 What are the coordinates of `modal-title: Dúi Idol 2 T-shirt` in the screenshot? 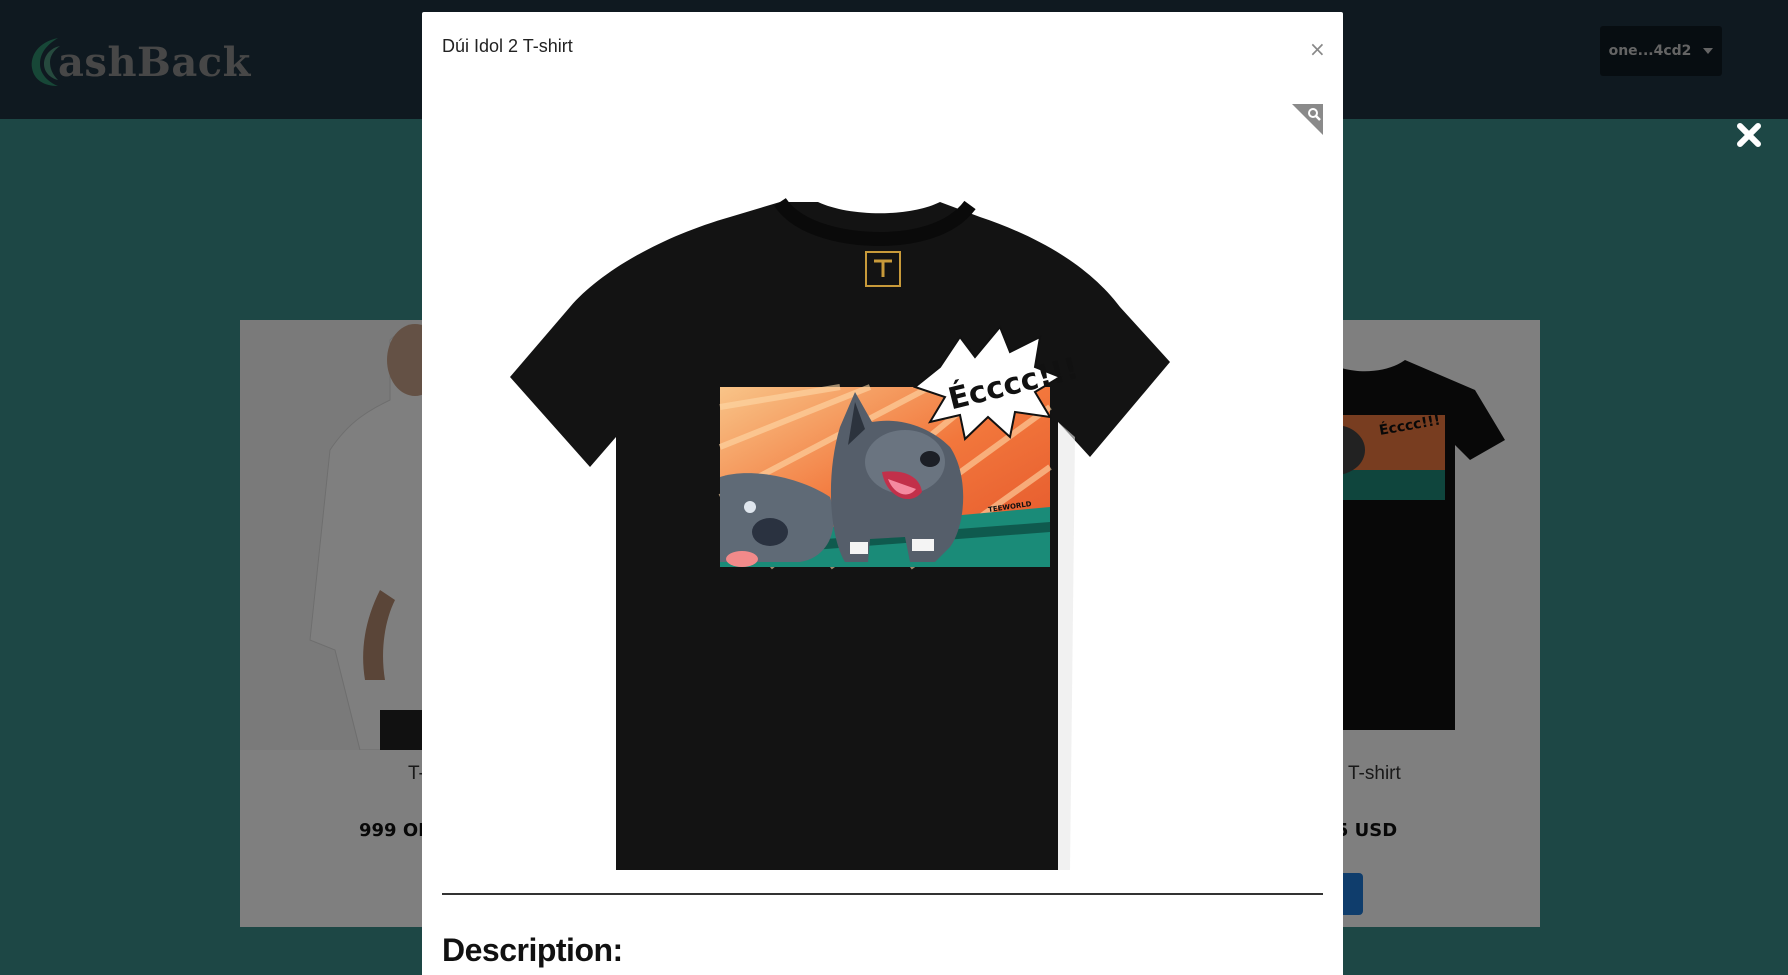 It's located at (507, 46).